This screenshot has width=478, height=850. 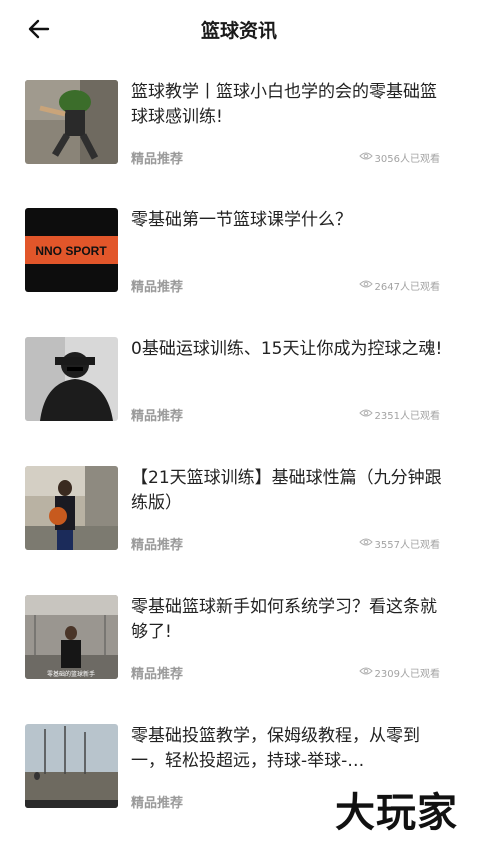 What do you see at coordinates (407, 287) in the screenshot?
I see `view-count-text: 2647人已观看` at bounding box center [407, 287].